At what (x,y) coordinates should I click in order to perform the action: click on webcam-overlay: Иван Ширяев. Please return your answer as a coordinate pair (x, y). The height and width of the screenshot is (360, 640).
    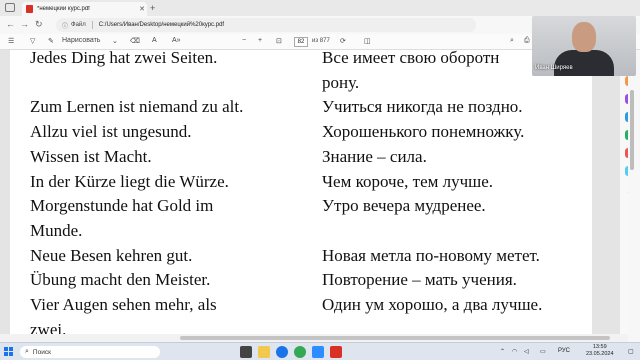
    Looking at the image, I should click on (584, 46).